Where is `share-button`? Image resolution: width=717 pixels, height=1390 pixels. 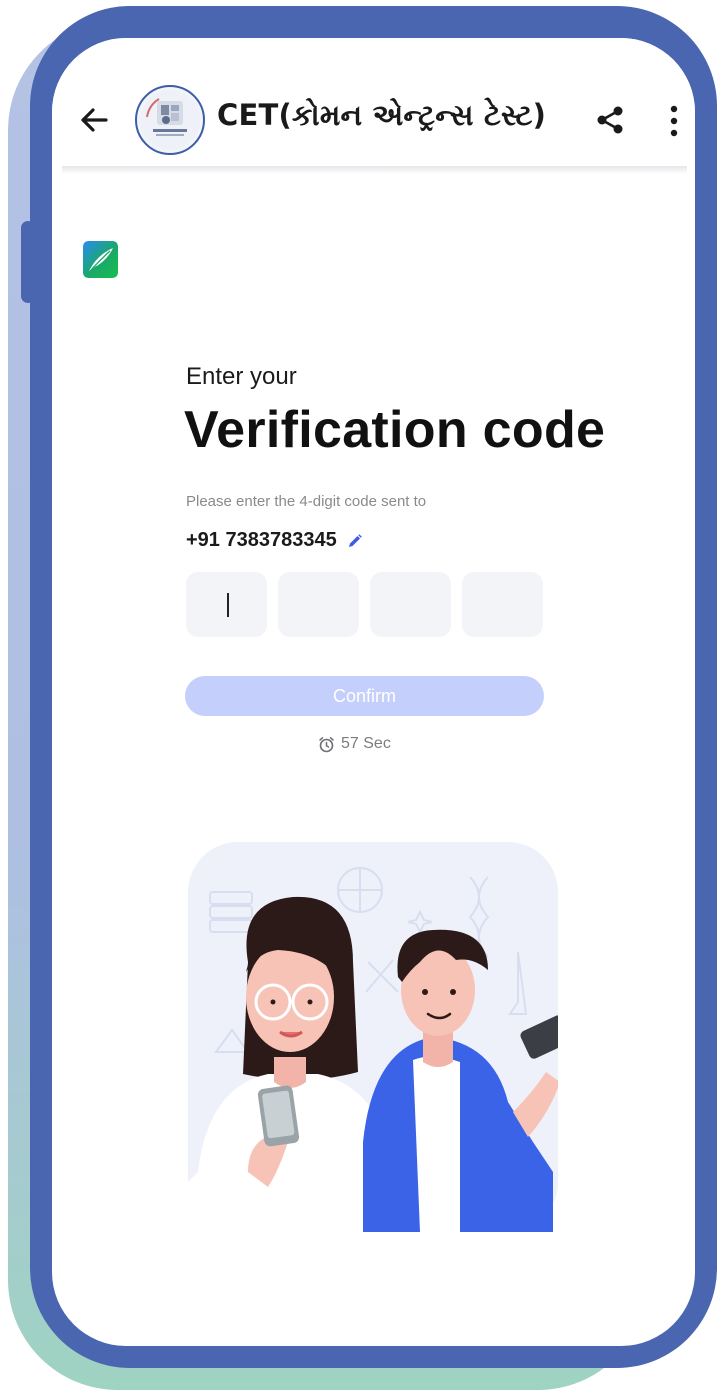 share-button is located at coordinates (610, 120).